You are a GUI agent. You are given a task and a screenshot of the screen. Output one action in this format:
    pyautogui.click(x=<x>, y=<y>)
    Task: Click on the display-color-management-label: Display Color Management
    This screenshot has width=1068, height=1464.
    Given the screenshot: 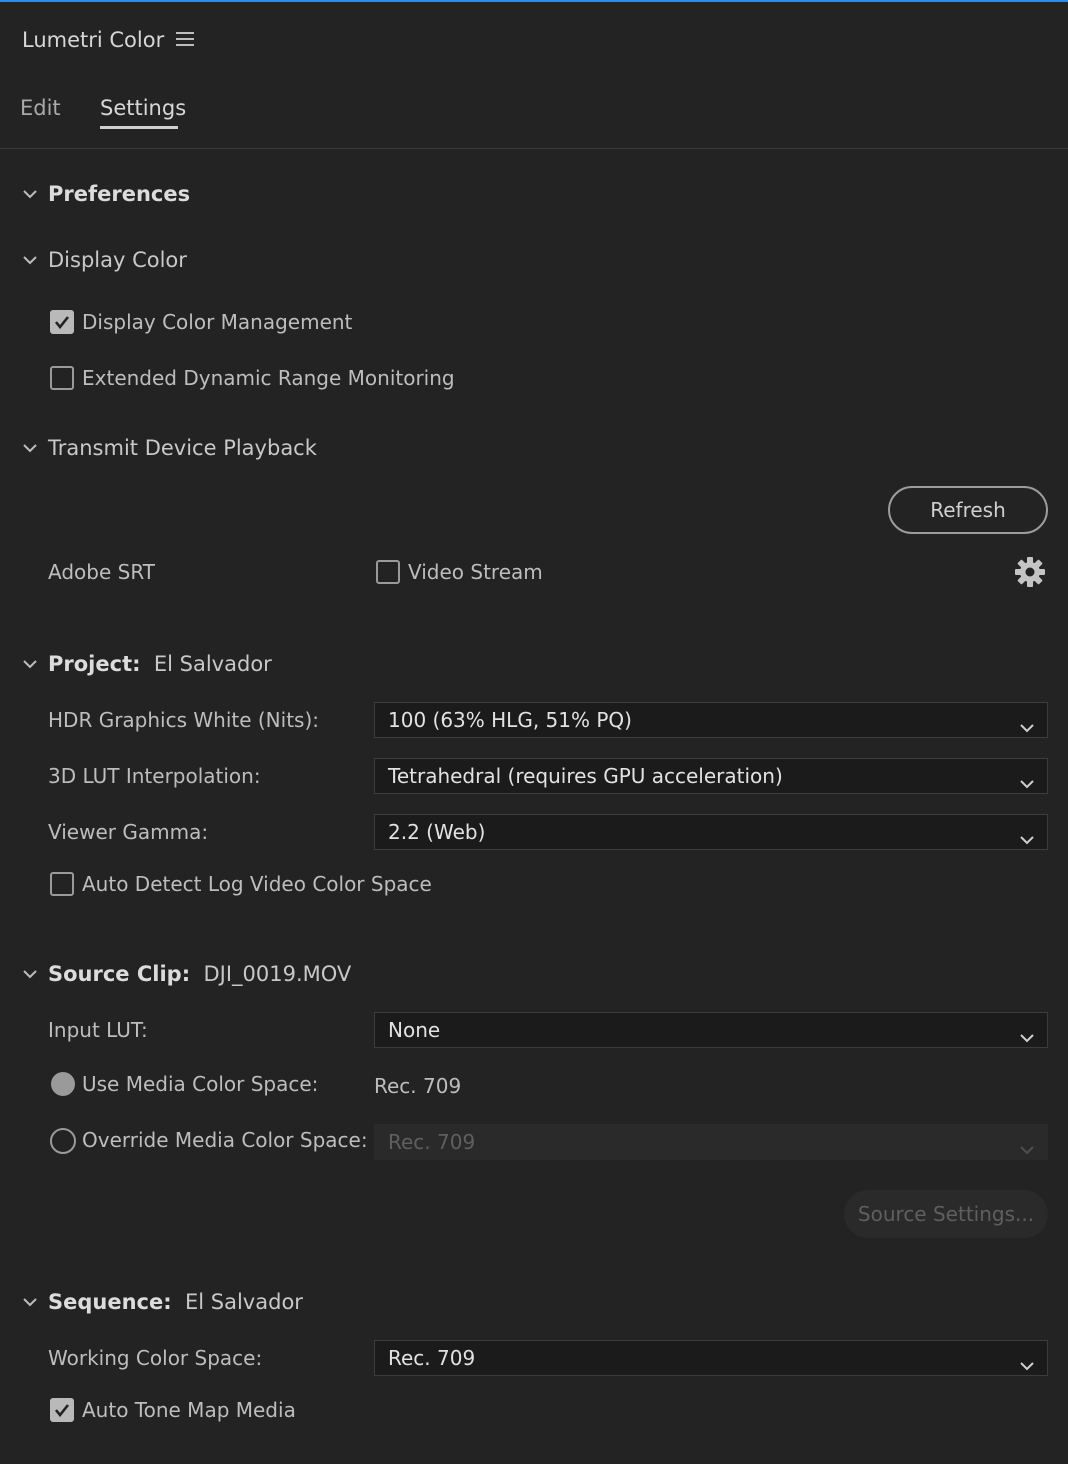 What is the action you would take?
    pyautogui.click(x=217, y=322)
    